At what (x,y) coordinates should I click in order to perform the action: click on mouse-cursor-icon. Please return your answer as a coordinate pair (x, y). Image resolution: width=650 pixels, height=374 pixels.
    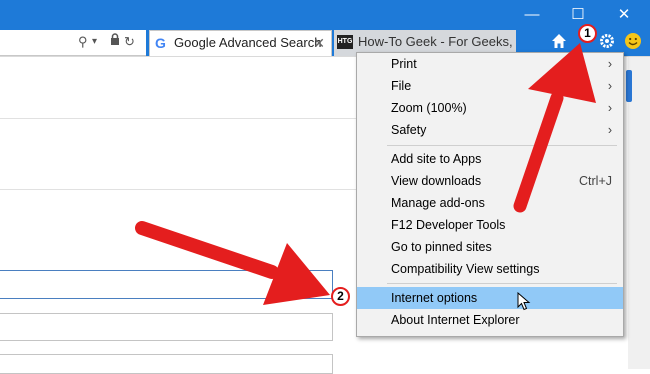
    Looking at the image, I should click on (524, 301).